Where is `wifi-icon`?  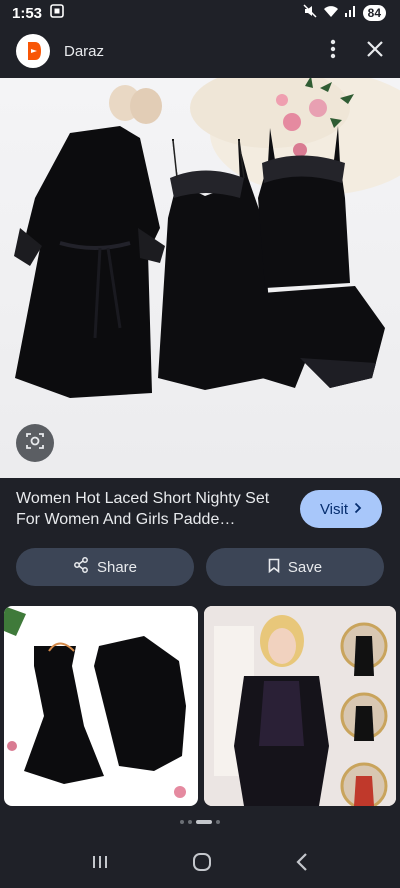
wifi-icon is located at coordinates (331, 13).